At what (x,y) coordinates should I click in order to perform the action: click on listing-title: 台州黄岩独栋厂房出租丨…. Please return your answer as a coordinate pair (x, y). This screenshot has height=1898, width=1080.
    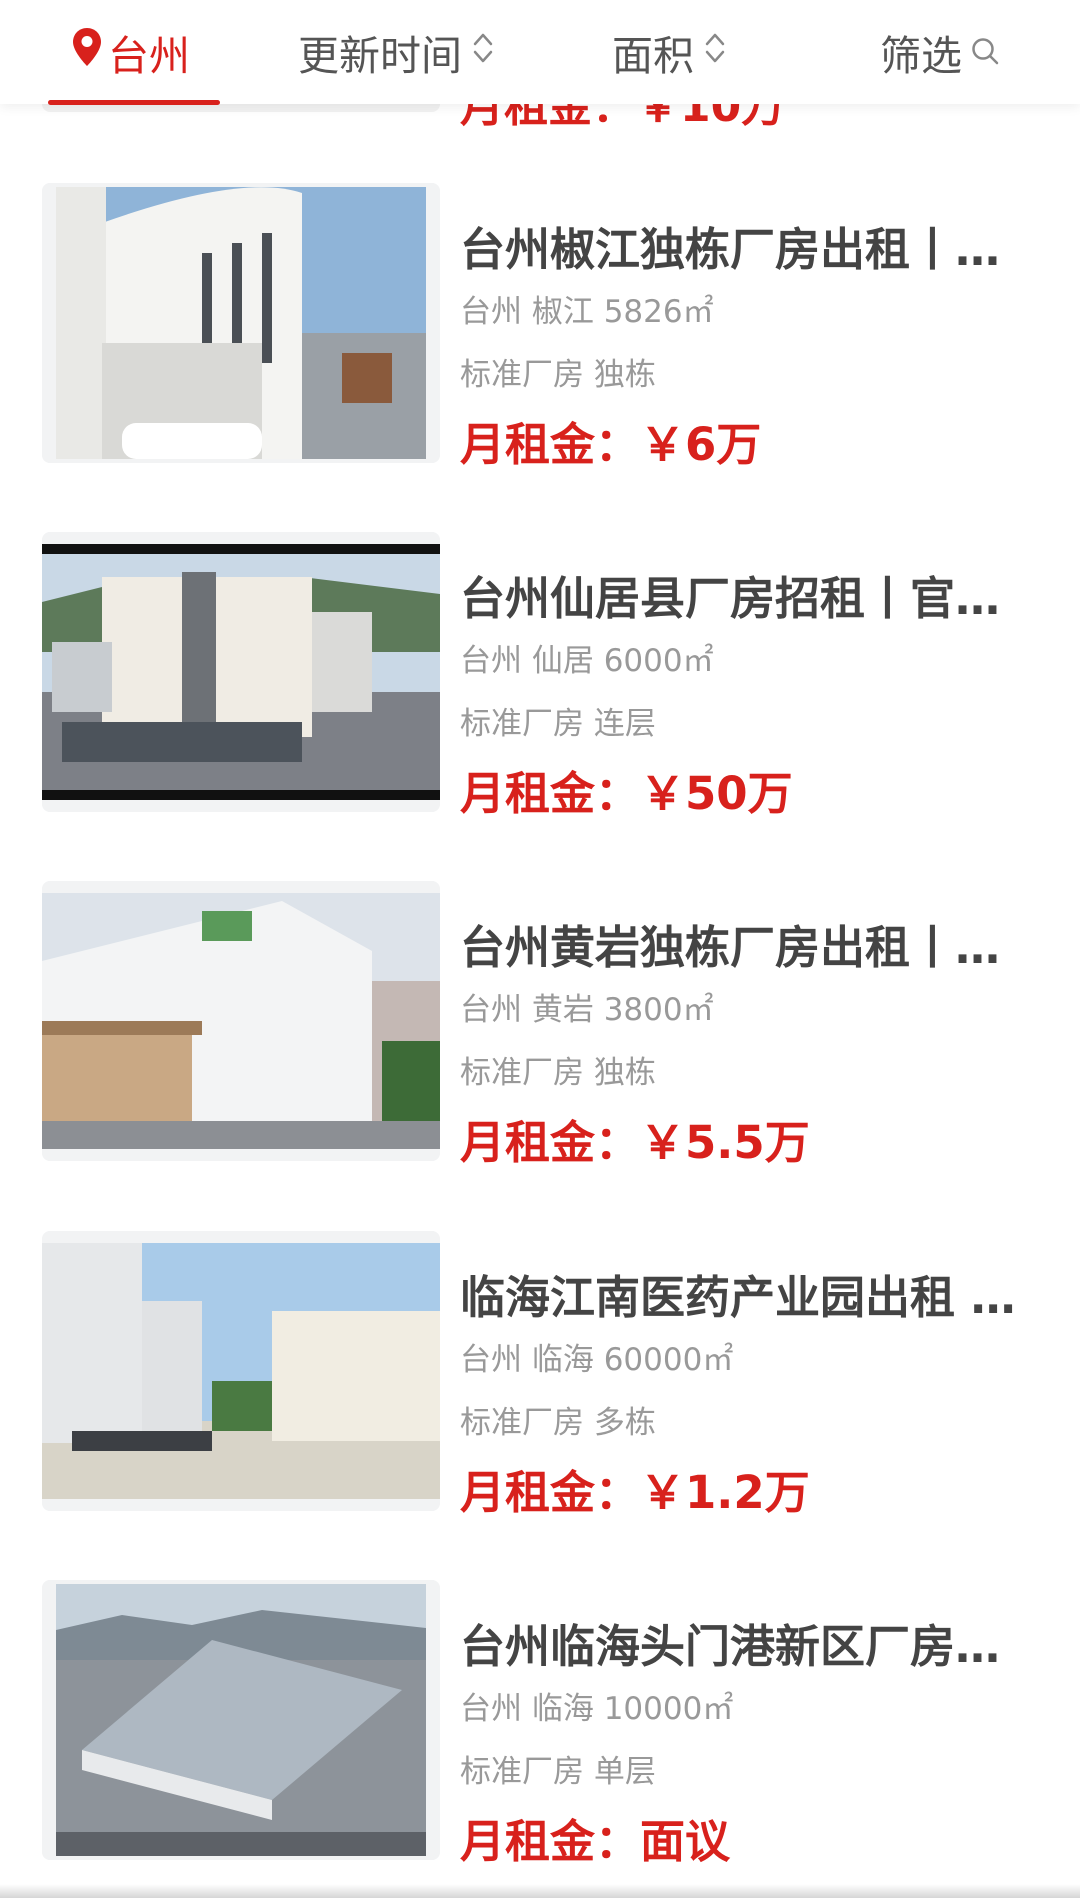
    Looking at the image, I should click on (730, 947).